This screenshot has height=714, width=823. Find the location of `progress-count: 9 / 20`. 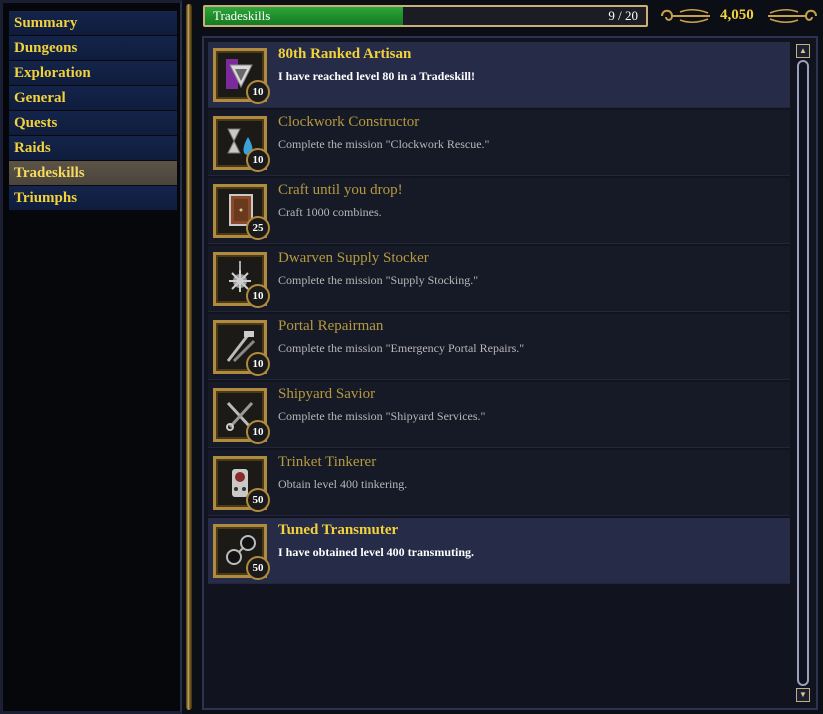

progress-count: 9 / 20 is located at coordinates (623, 15).